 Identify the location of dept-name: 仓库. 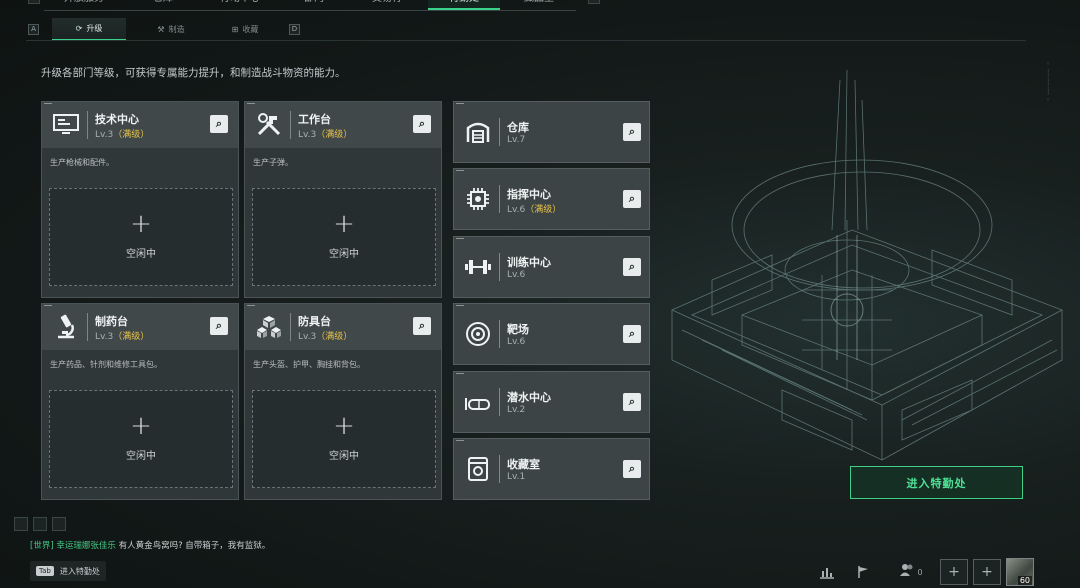
(518, 127).